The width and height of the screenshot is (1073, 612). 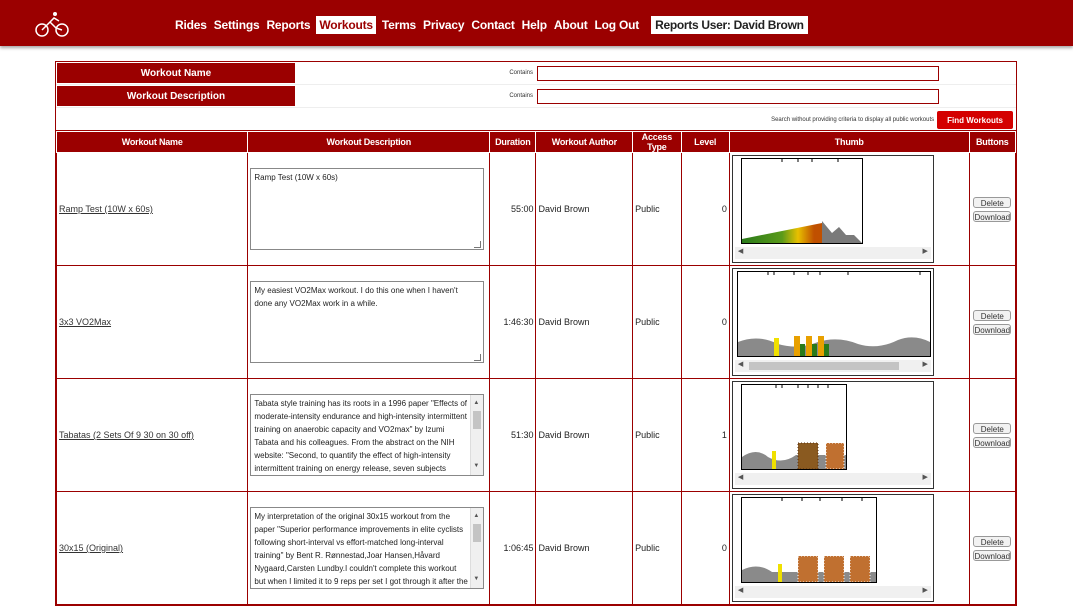 I want to click on nav-rides: Rides, so click(x=191, y=25).